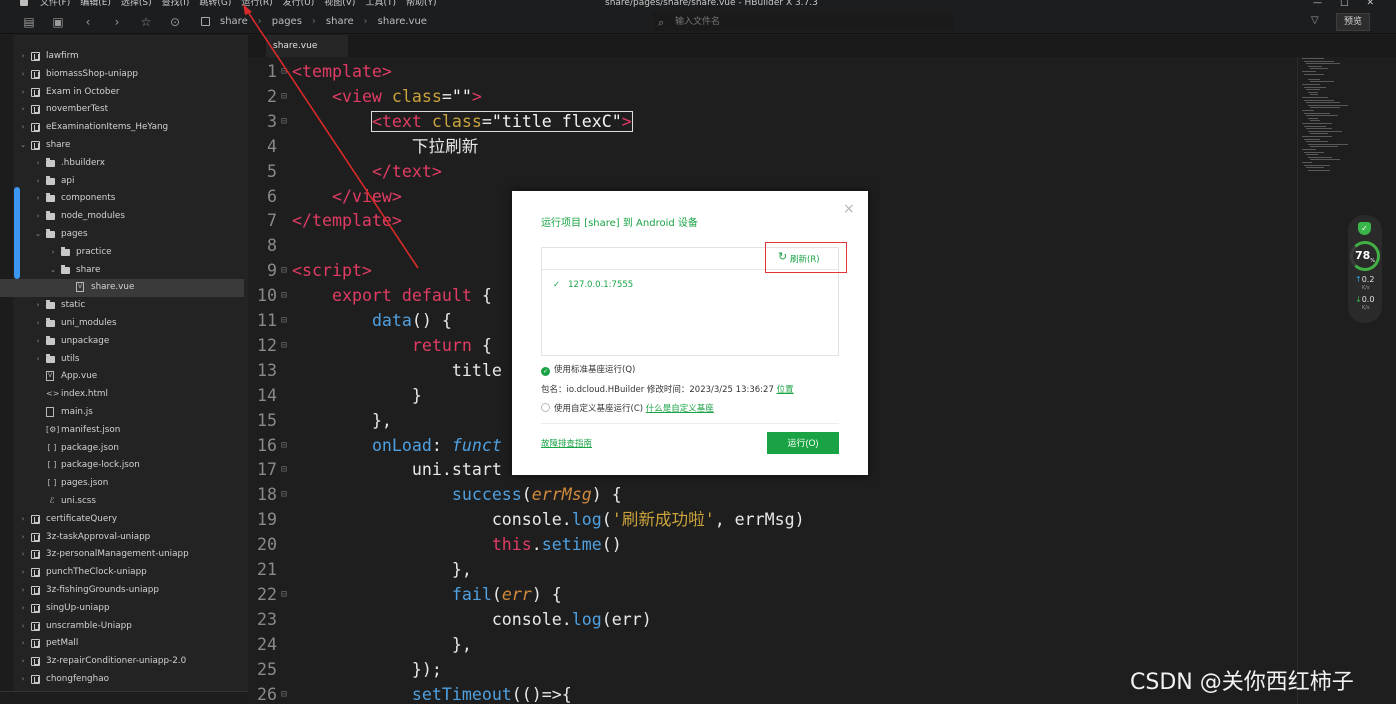  Describe the element at coordinates (122, 431) in the screenshot. I see `tree-file: [⚙] manifest.json` at that location.